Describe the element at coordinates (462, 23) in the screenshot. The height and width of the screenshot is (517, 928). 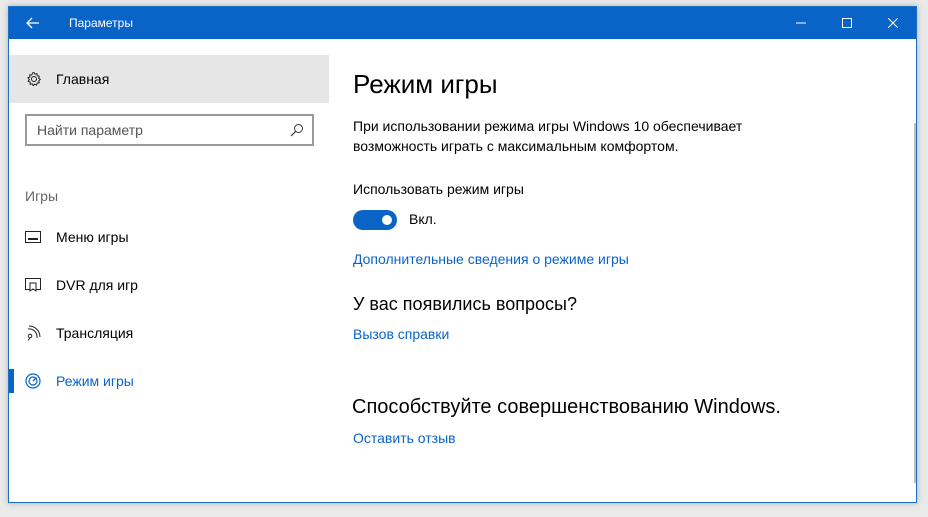
I see `title-bar: Параметры` at that location.